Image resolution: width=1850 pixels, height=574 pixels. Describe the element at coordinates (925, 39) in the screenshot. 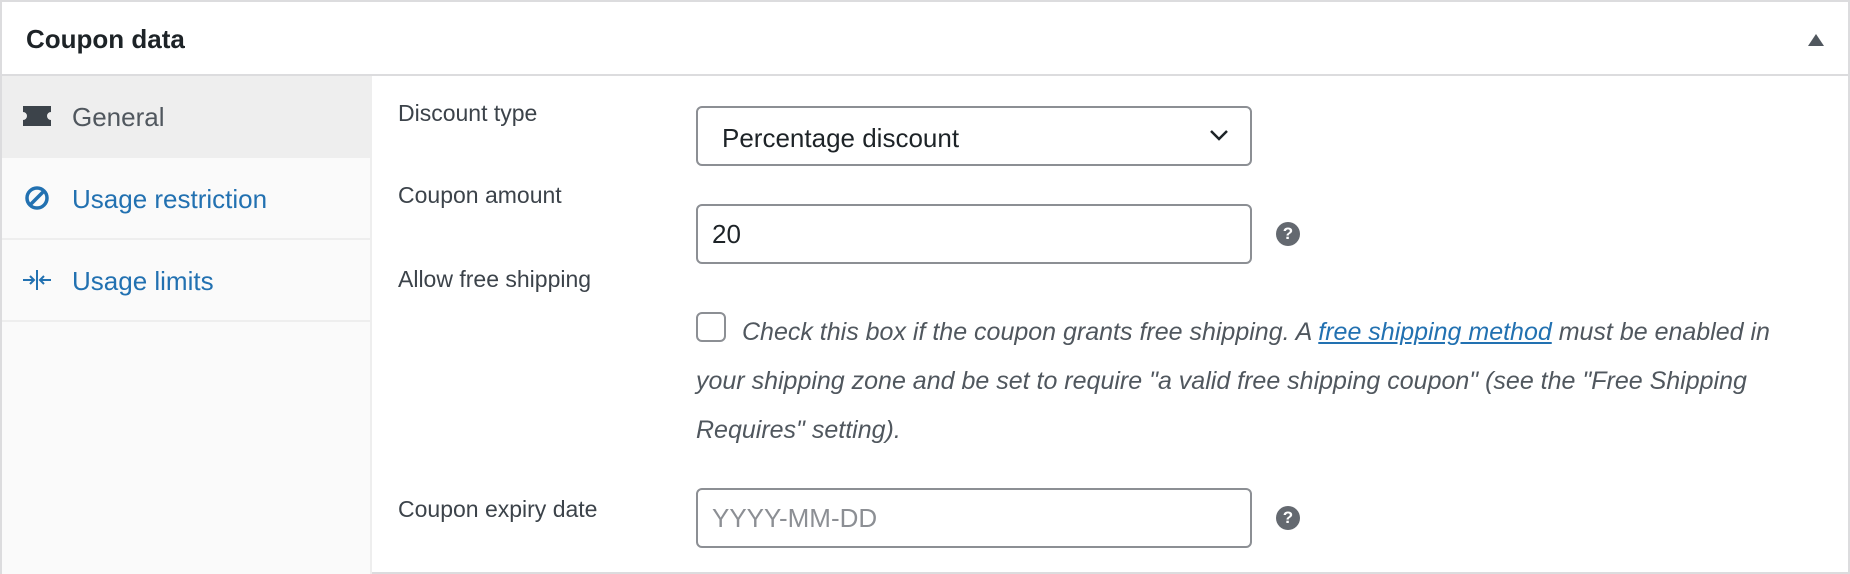

I see `panel-header: Coupon data` at that location.